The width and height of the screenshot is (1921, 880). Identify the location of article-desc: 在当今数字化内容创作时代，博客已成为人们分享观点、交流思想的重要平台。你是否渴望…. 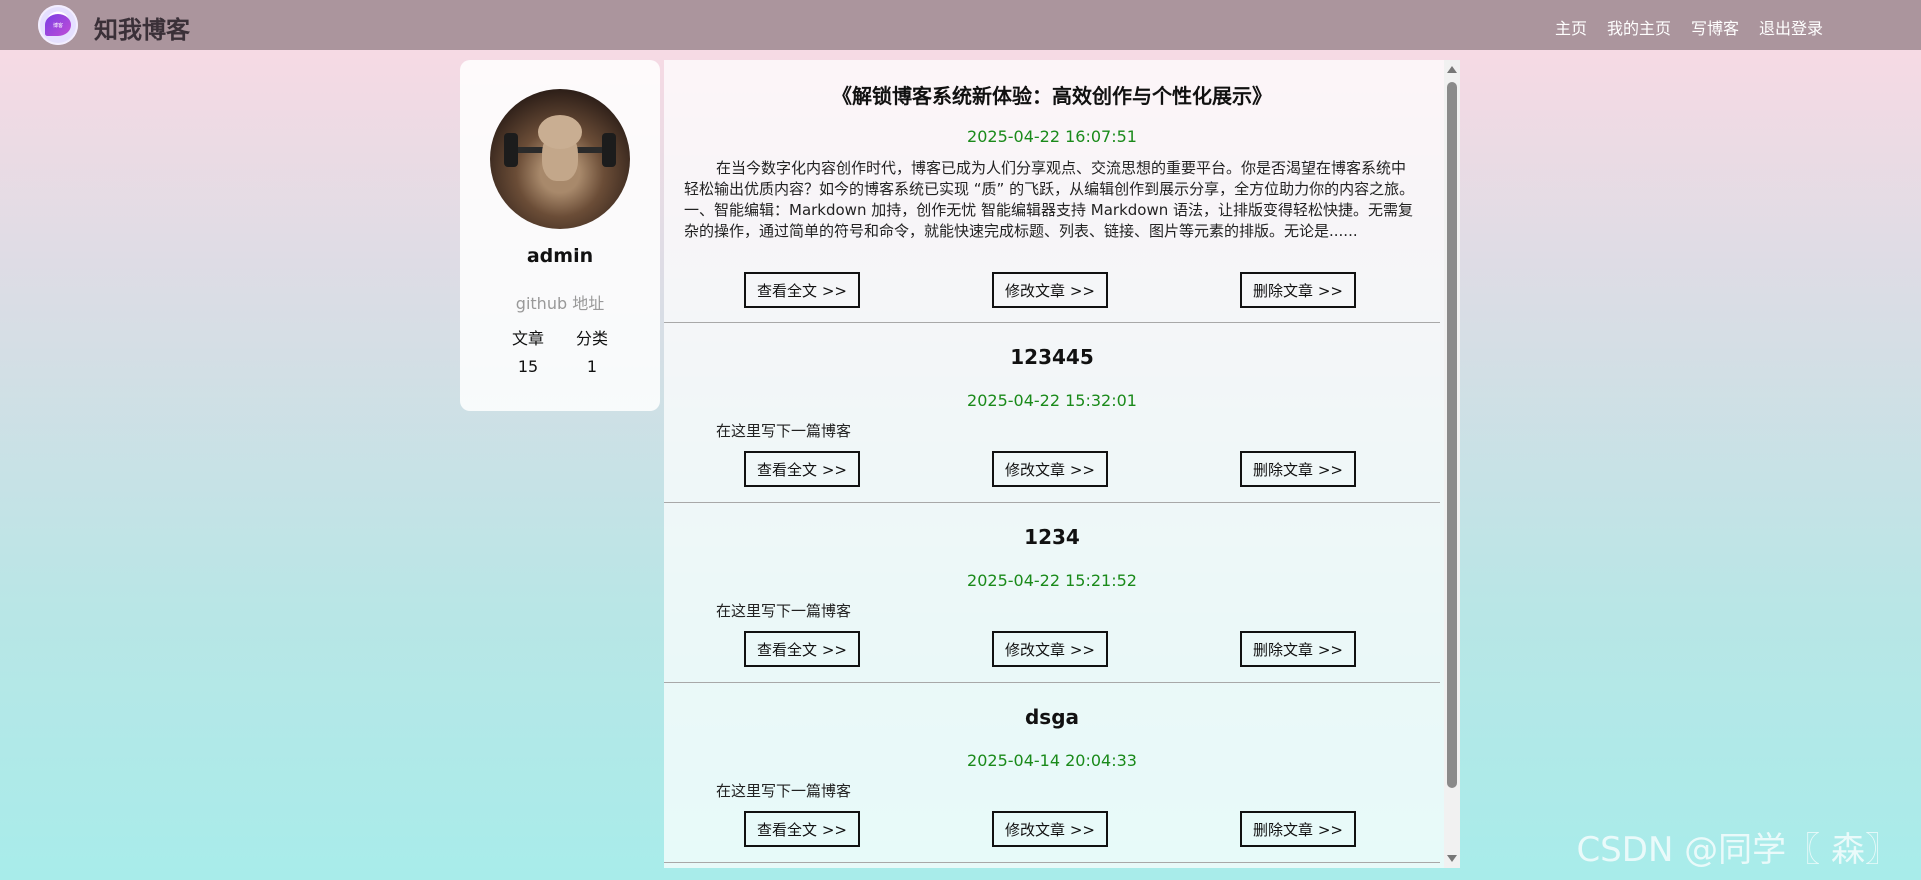
(1049, 199).